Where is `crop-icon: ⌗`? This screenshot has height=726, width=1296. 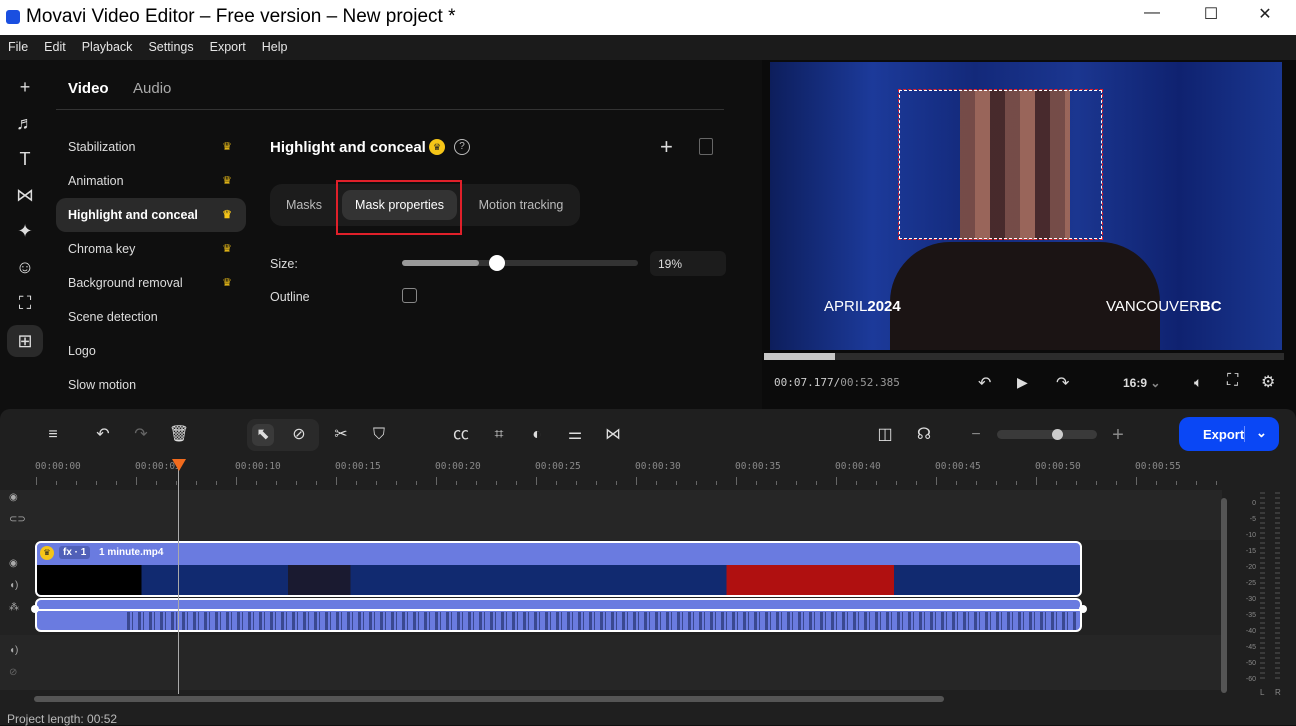
crop-icon: ⌗ is located at coordinates (499, 435).